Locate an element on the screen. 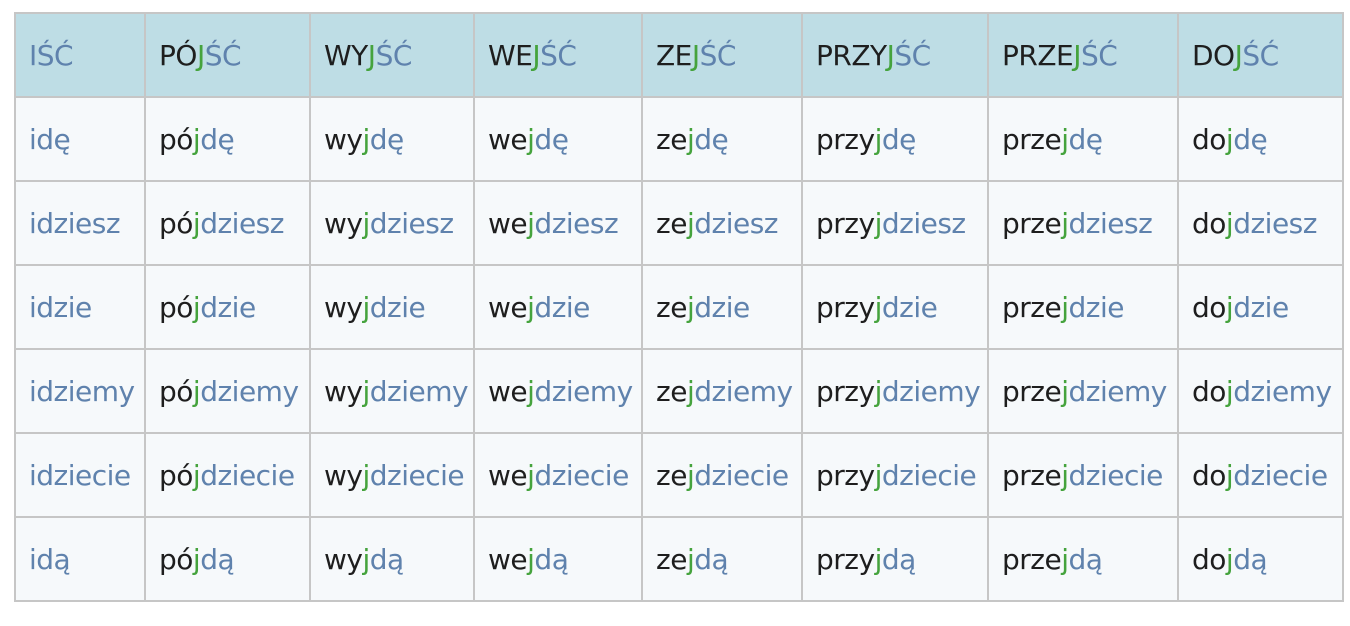 This screenshot has height=626, width=1350. column-header-4: ZEJŚĆ is located at coordinates (722, 55).